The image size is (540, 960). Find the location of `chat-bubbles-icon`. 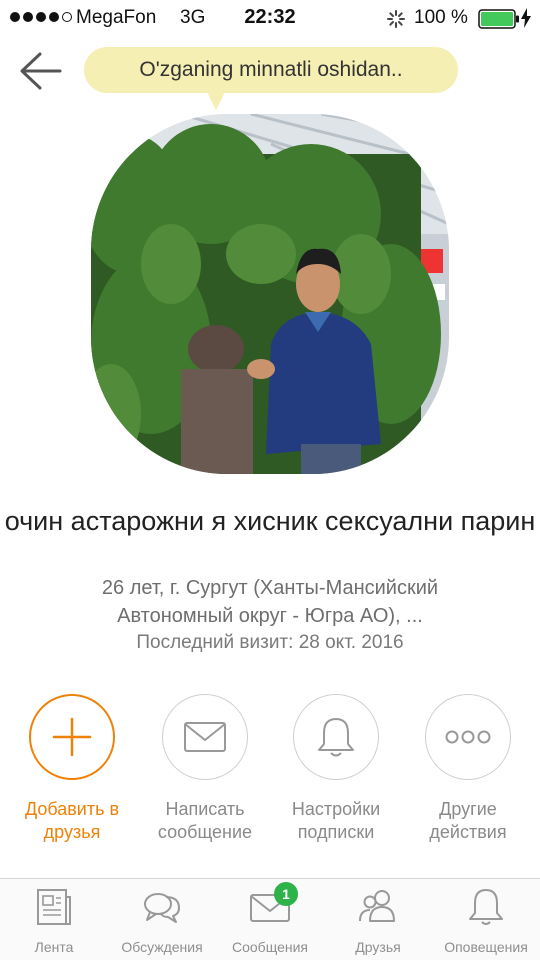

chat-bubbles-icon is located at coordinates (162, 908).